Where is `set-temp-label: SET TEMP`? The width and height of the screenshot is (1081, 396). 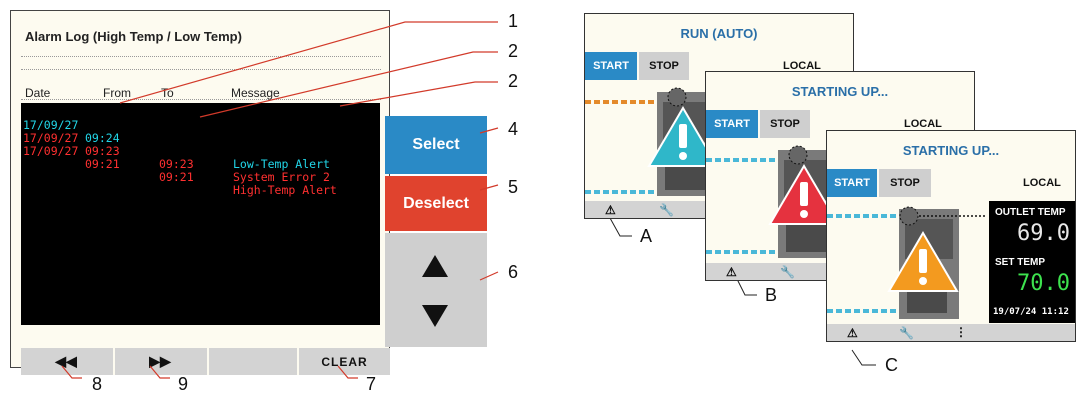 set-temp-label: SET TEMP is located at coordinates (1020, 262).